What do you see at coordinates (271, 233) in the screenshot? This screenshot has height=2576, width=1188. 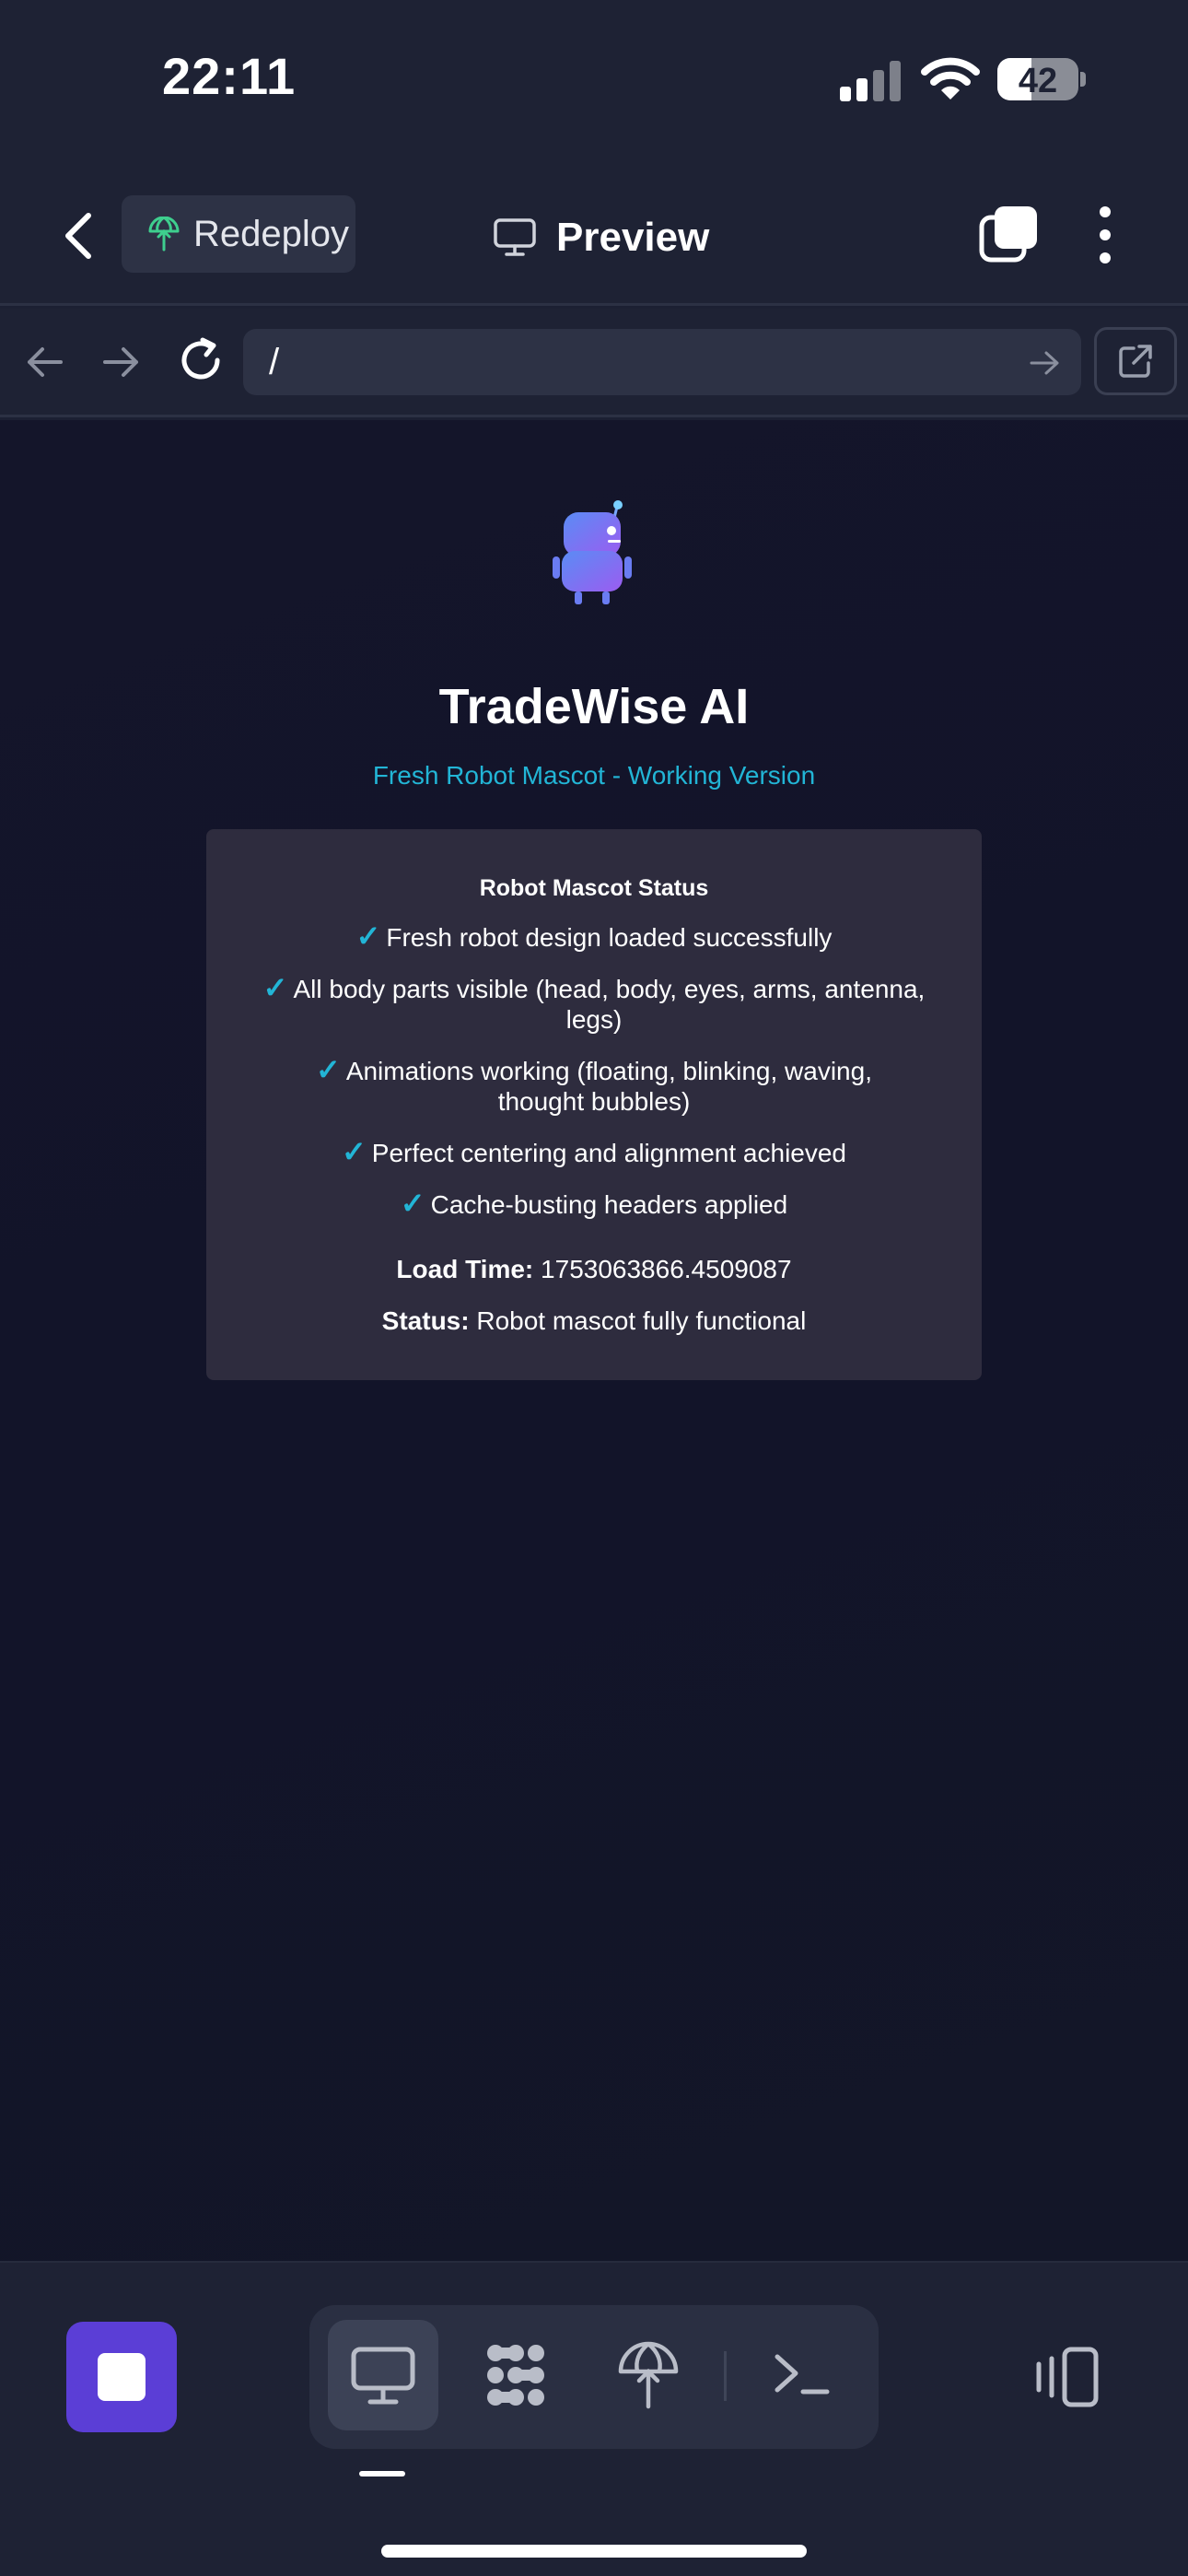 I see `redeploy-label: Redeploy` at bounding box center [271, 233].